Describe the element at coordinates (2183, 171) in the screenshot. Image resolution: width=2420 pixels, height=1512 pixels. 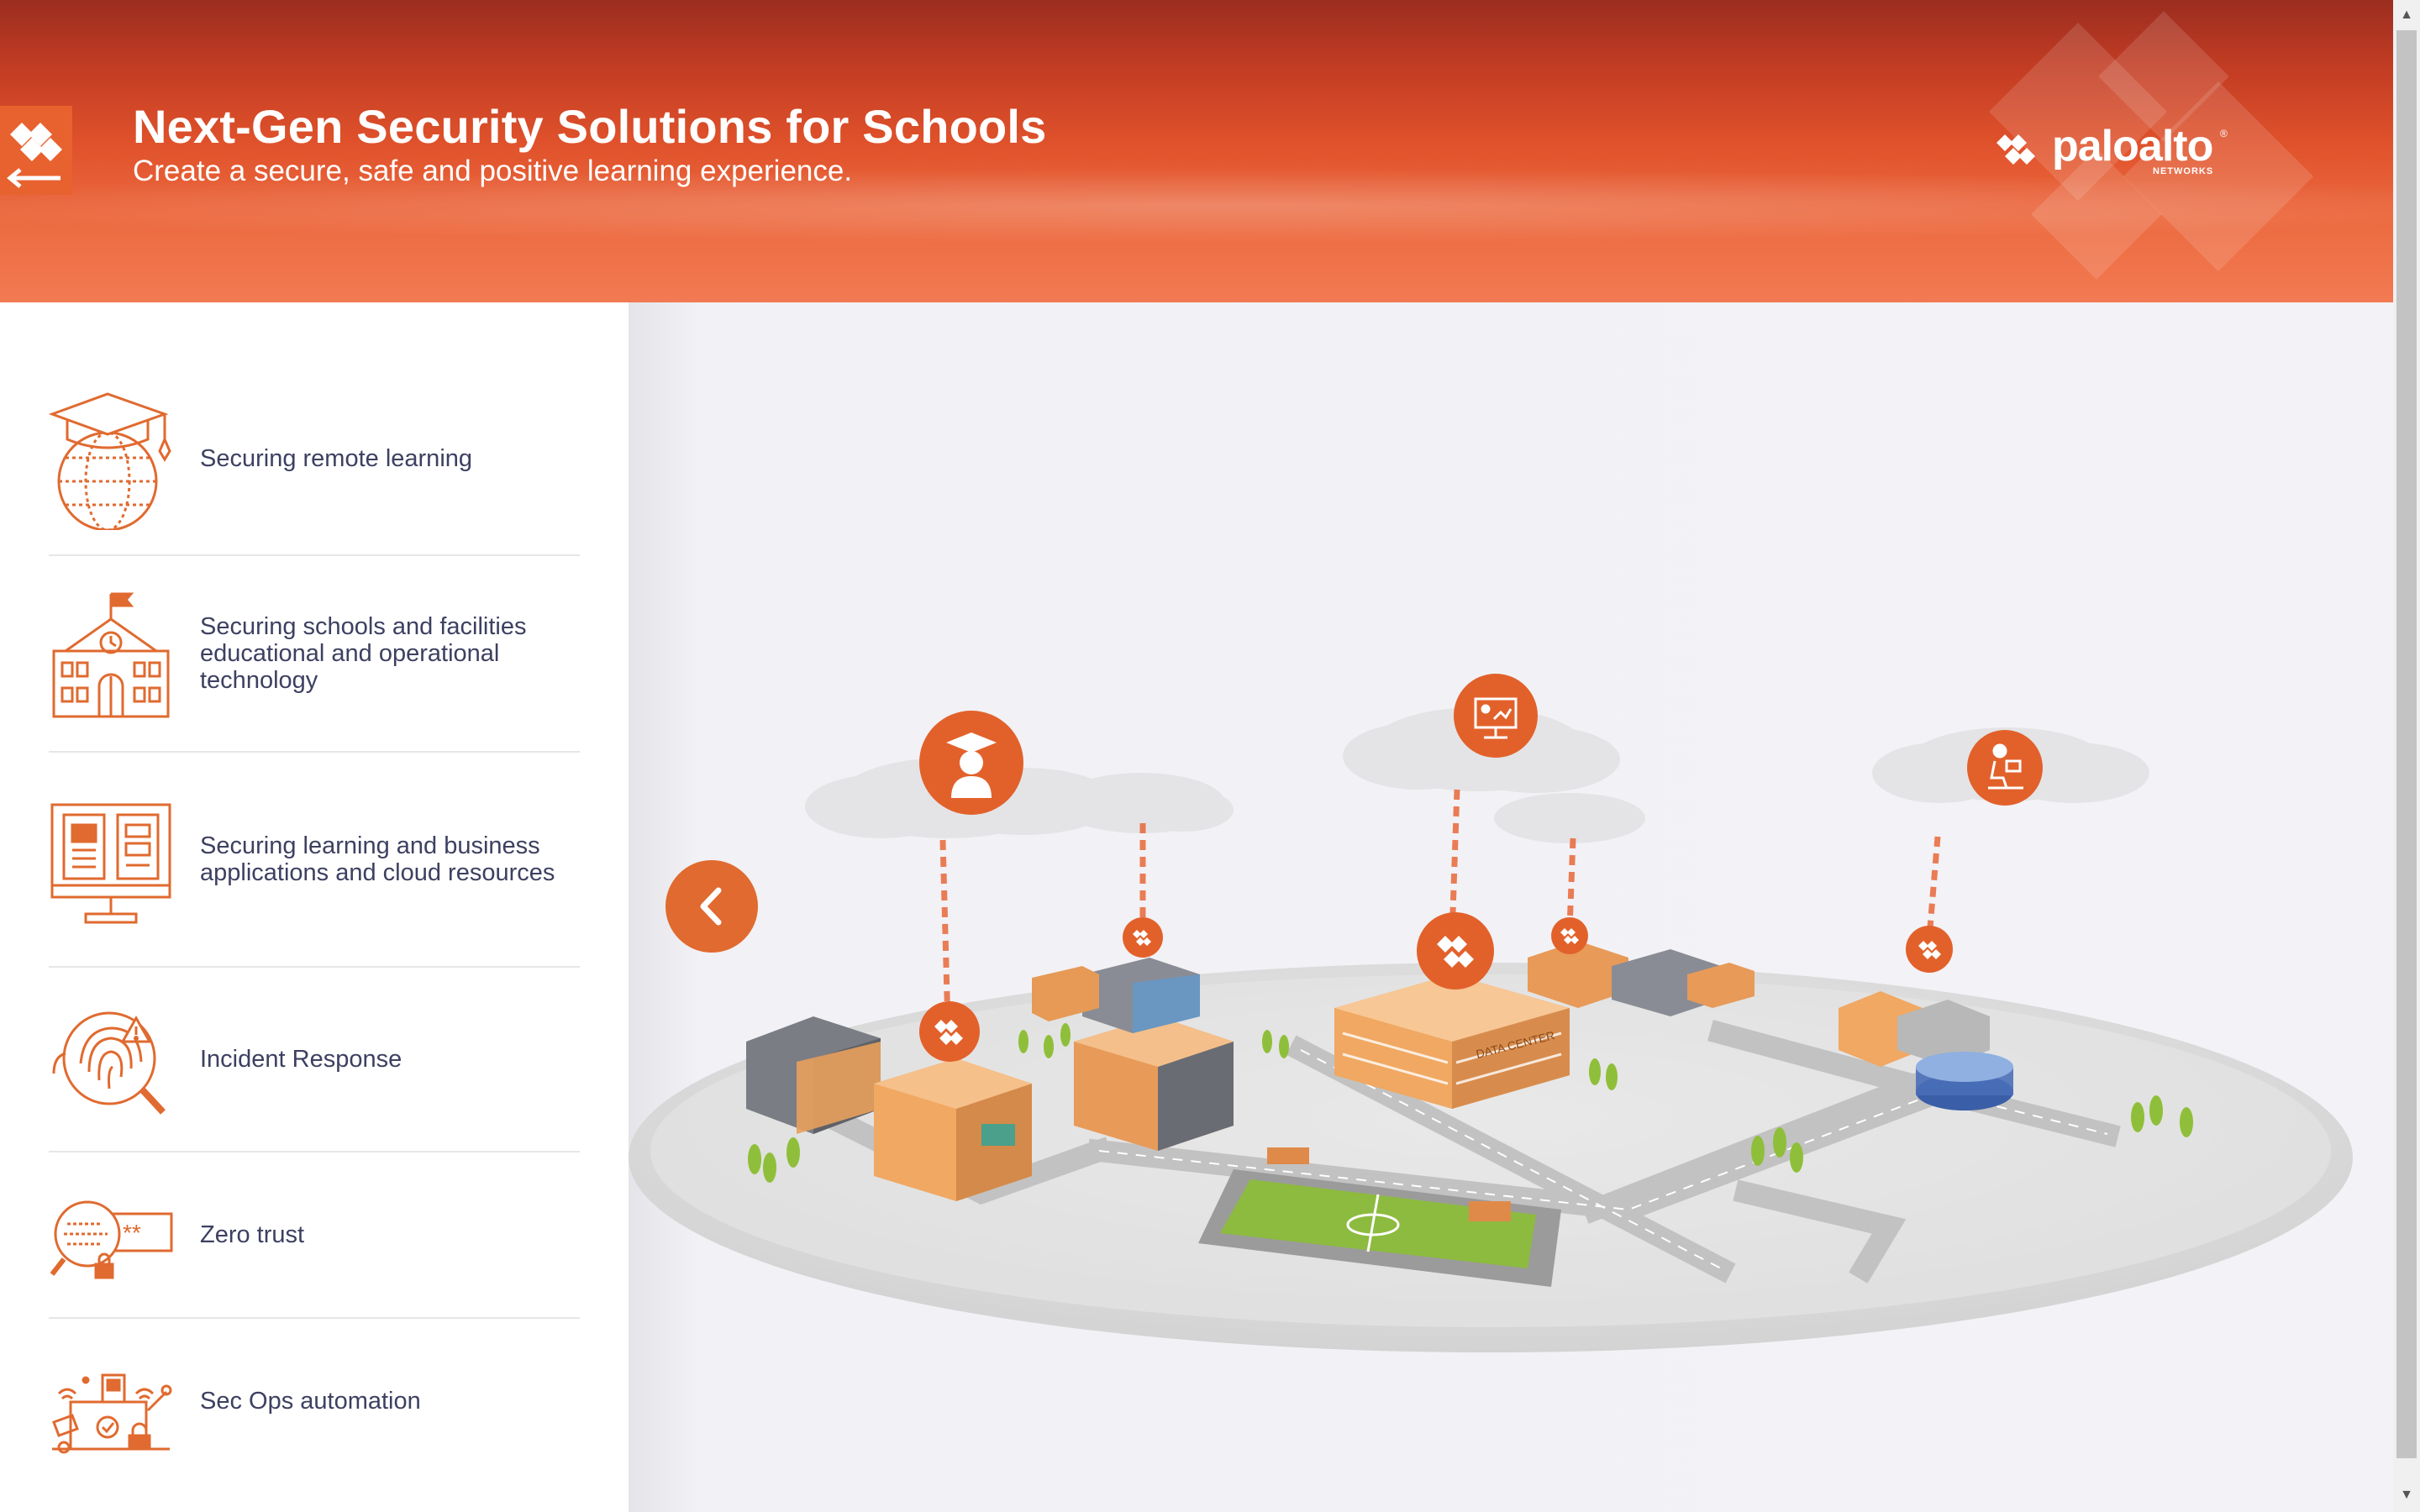
I see `brand-subtitle: NETWORKS` at that location.